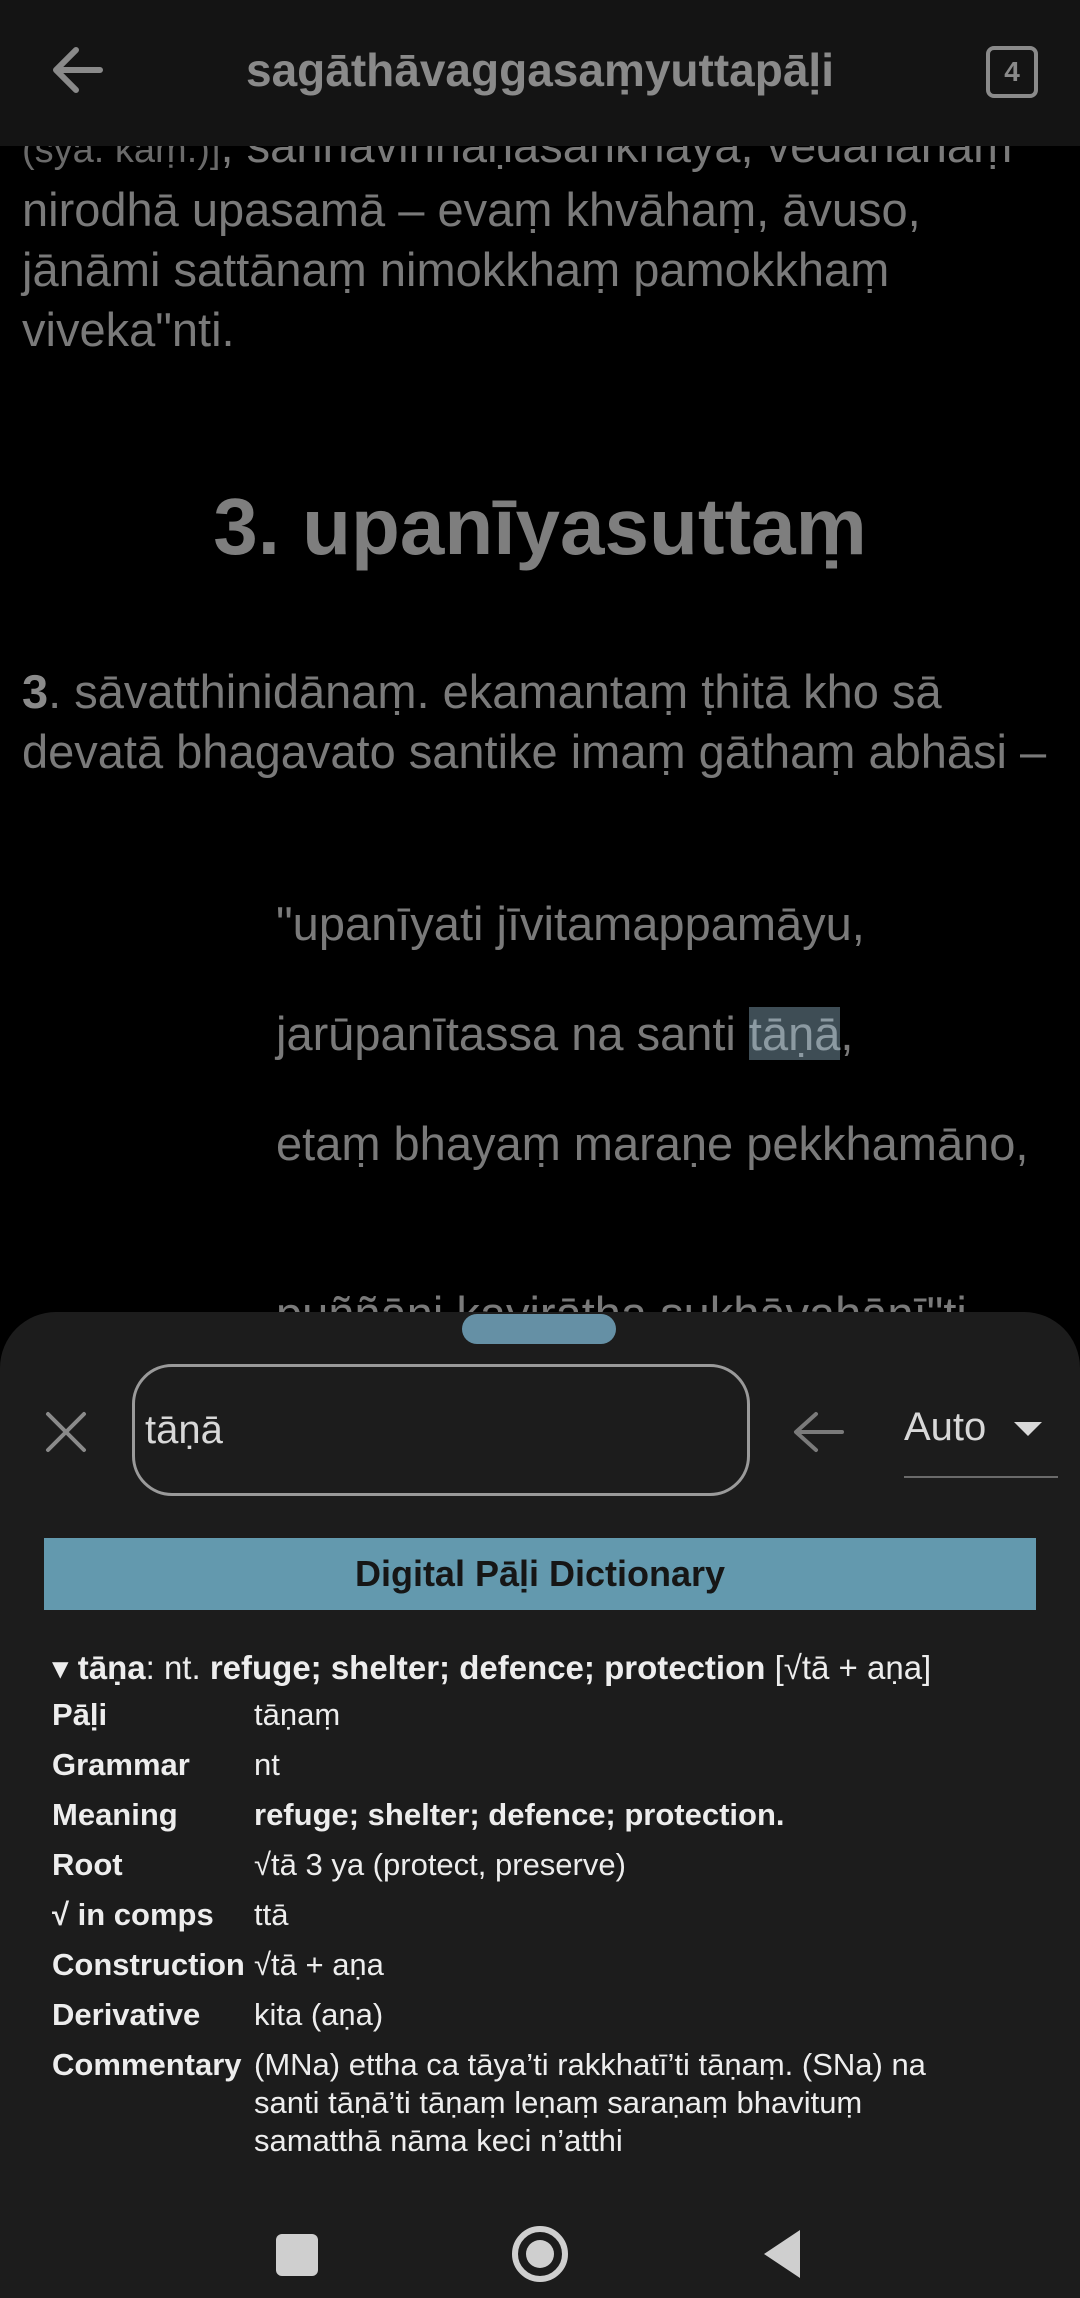  What do you see at coordinates (115, 1814) in the screenshot?
I see `row-label: Meaning` at bounding box center [115, 1814].